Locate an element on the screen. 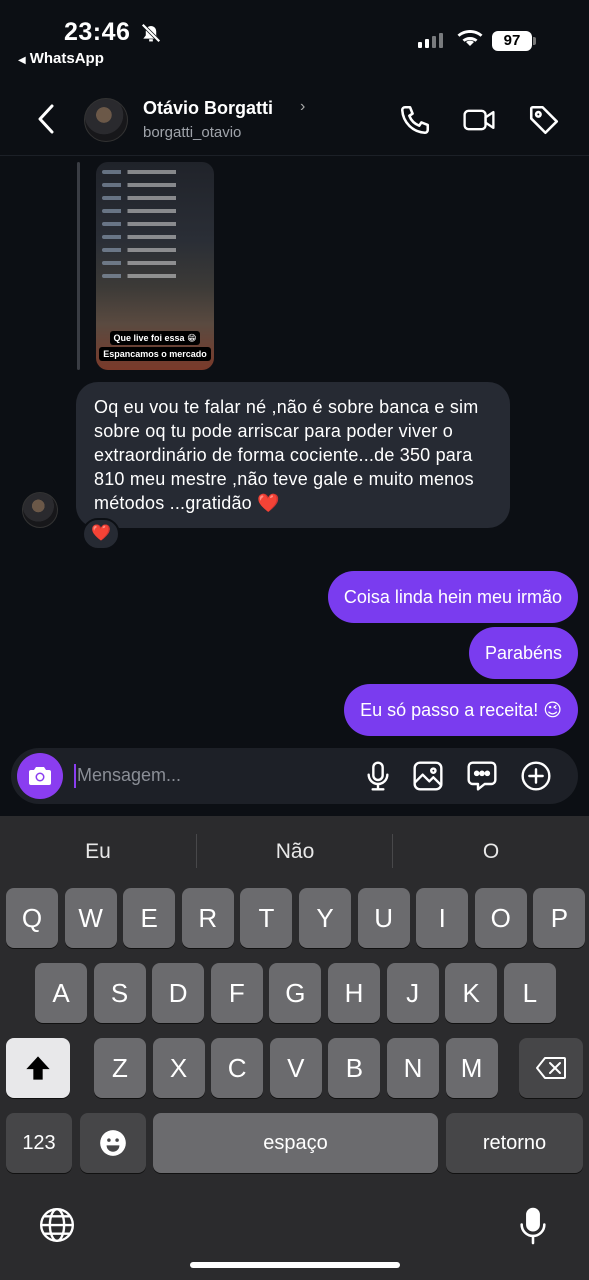 The height and width of the screenshot is (1280, 589). emoji-icon is located at coordinates (113, 1143).